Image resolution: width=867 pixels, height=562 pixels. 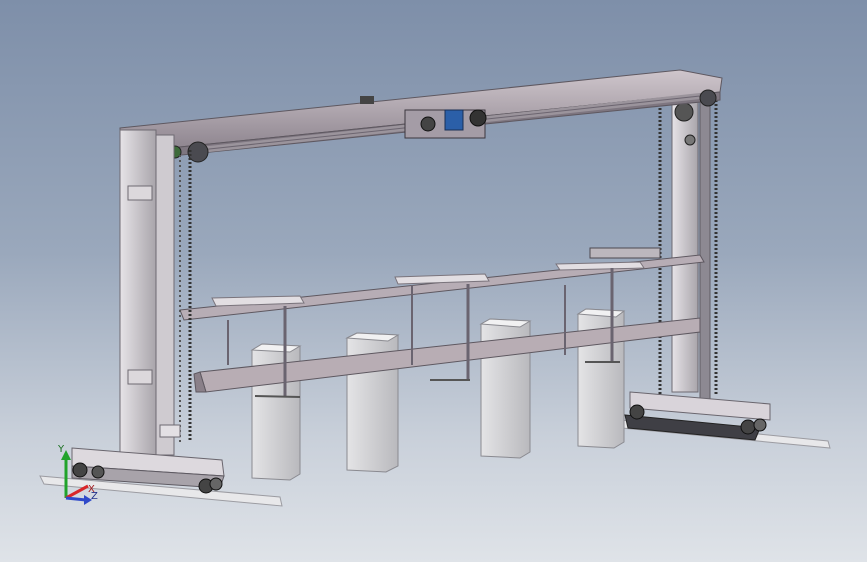 I want to click on triad-z-axis, so click(x=76, y=499).